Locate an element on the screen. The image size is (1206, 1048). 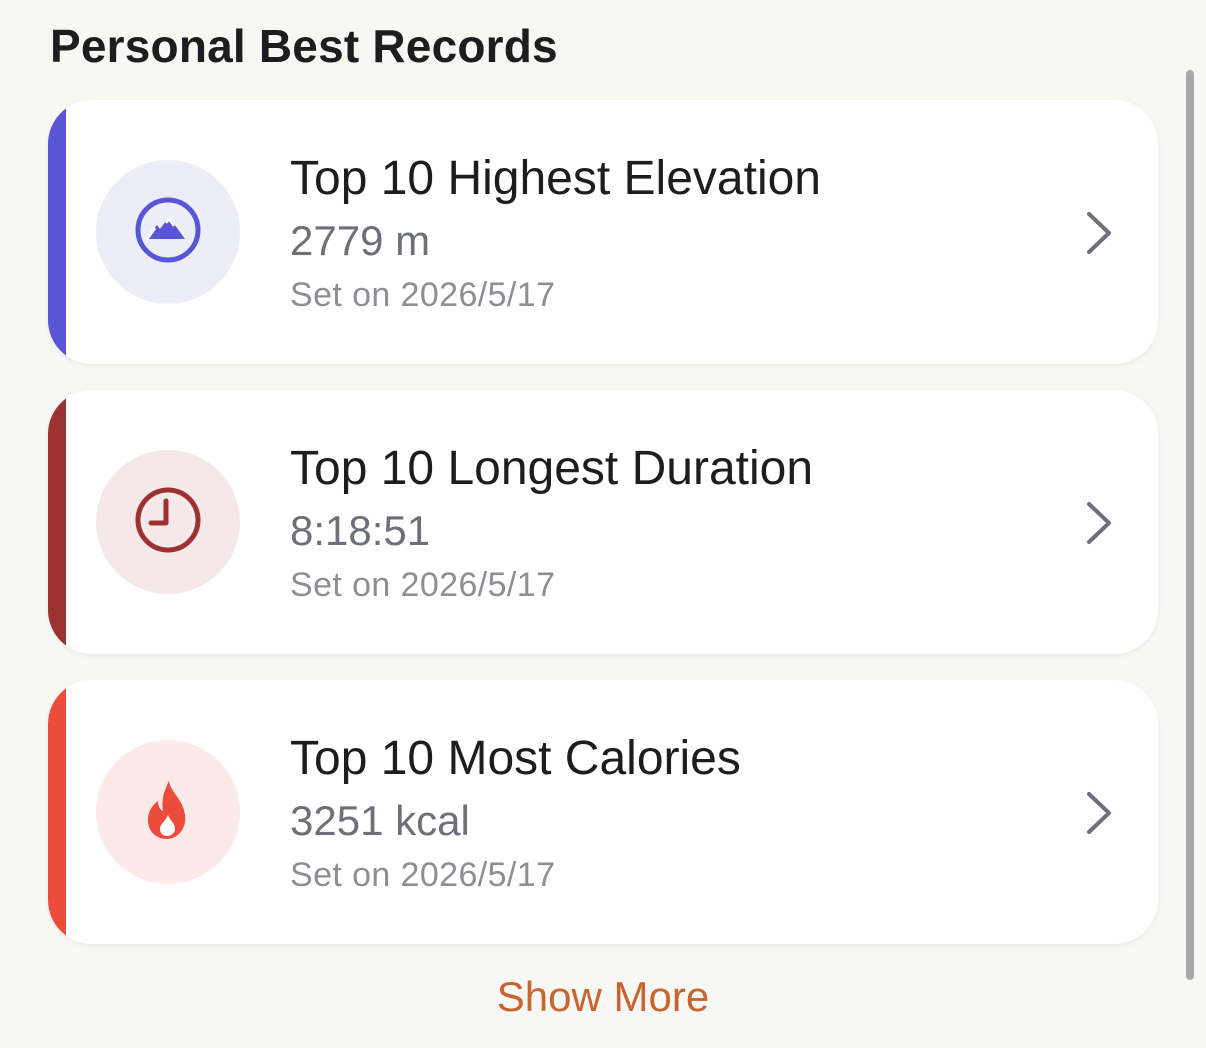
record-title: Top 10 Highest Elevation is located at coordinates (555, 178).